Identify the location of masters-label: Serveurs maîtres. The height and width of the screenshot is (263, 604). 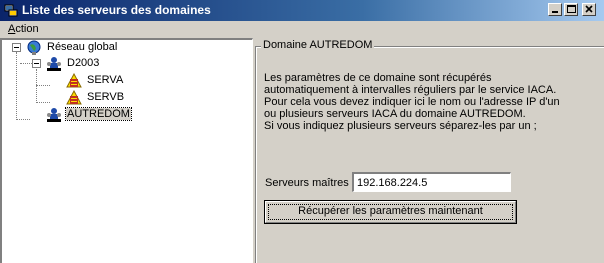
(307, 183).